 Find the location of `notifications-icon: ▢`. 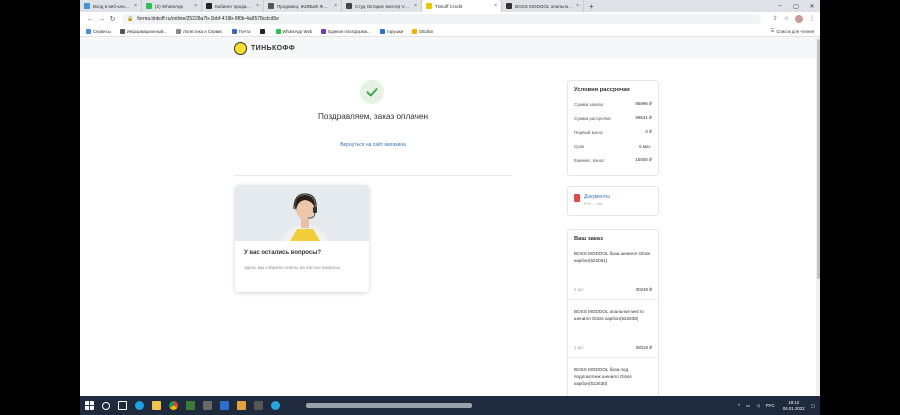

notifications-icon: ▢ is located at coordinates (813, 406).